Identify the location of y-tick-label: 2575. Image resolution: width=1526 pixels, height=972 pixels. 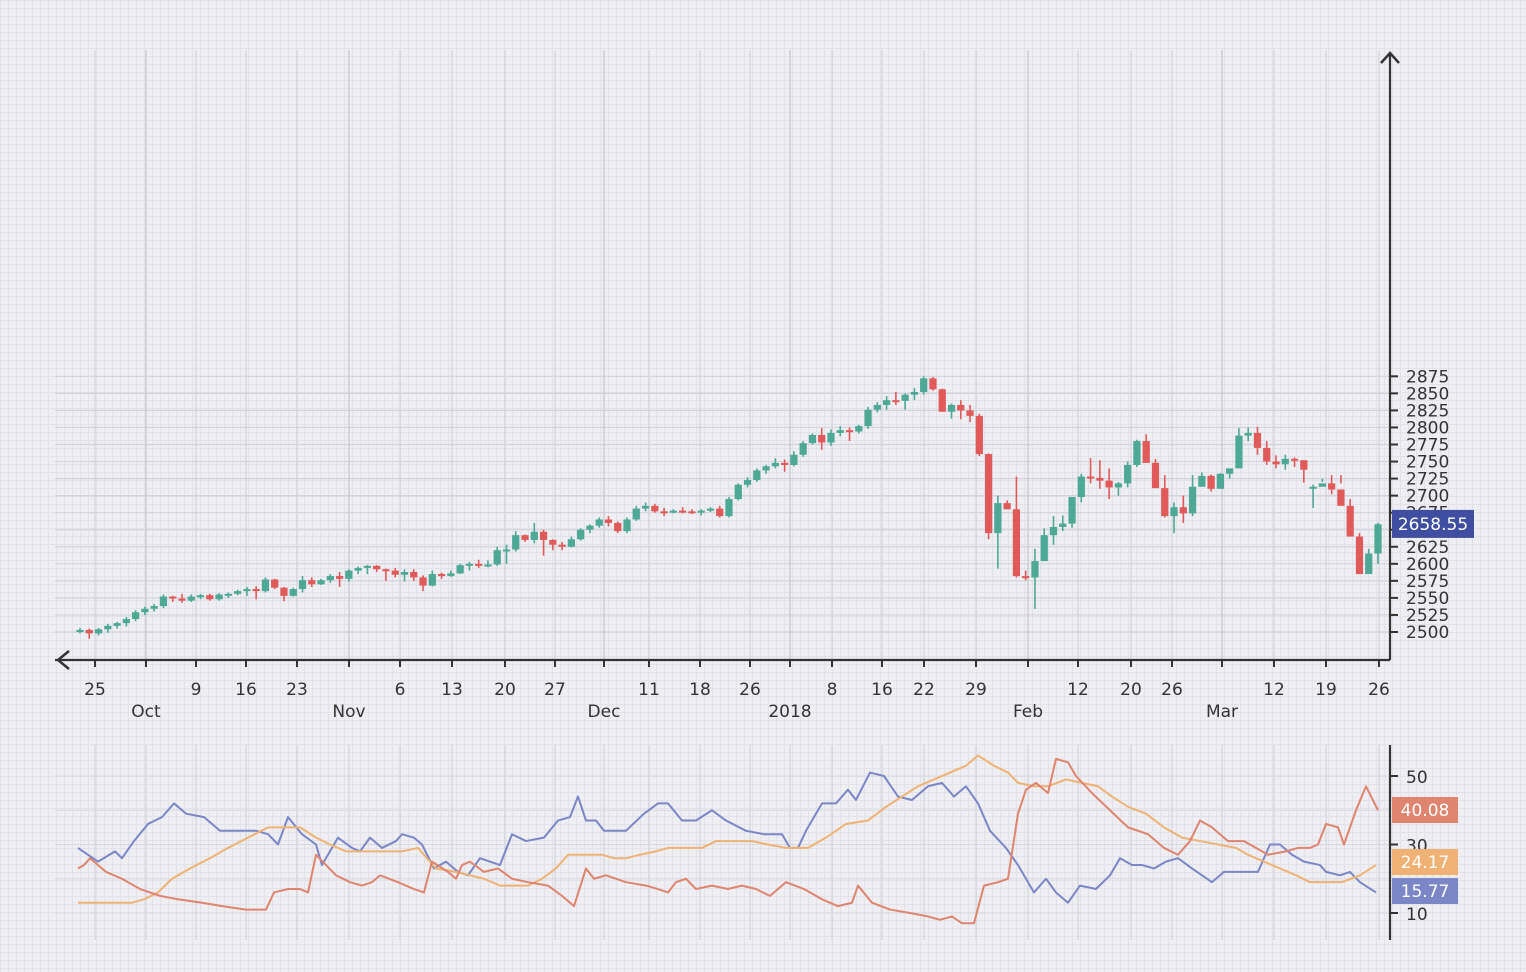
(1427, 582).